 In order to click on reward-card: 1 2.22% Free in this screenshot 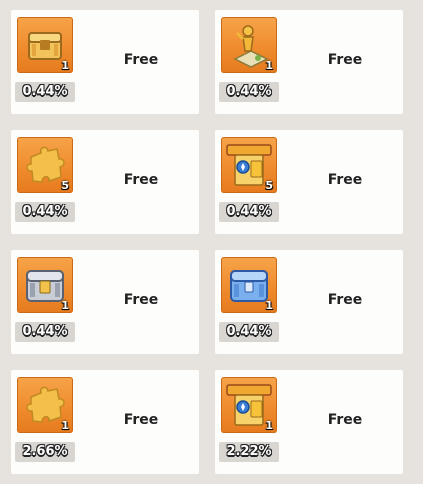, I will do `click(309, 422)`.